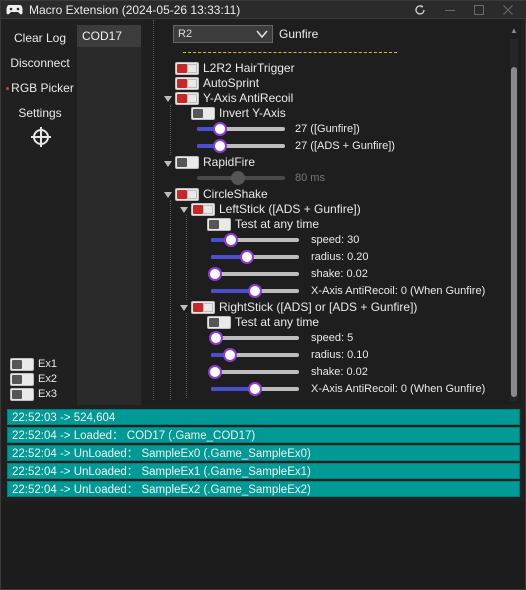 The height and width of the screenshot is (590, 526). What do you see at coordinates (241, 129) in the screenshot?
I see `y-gunfire-slider` at bounding box center [241, 129].